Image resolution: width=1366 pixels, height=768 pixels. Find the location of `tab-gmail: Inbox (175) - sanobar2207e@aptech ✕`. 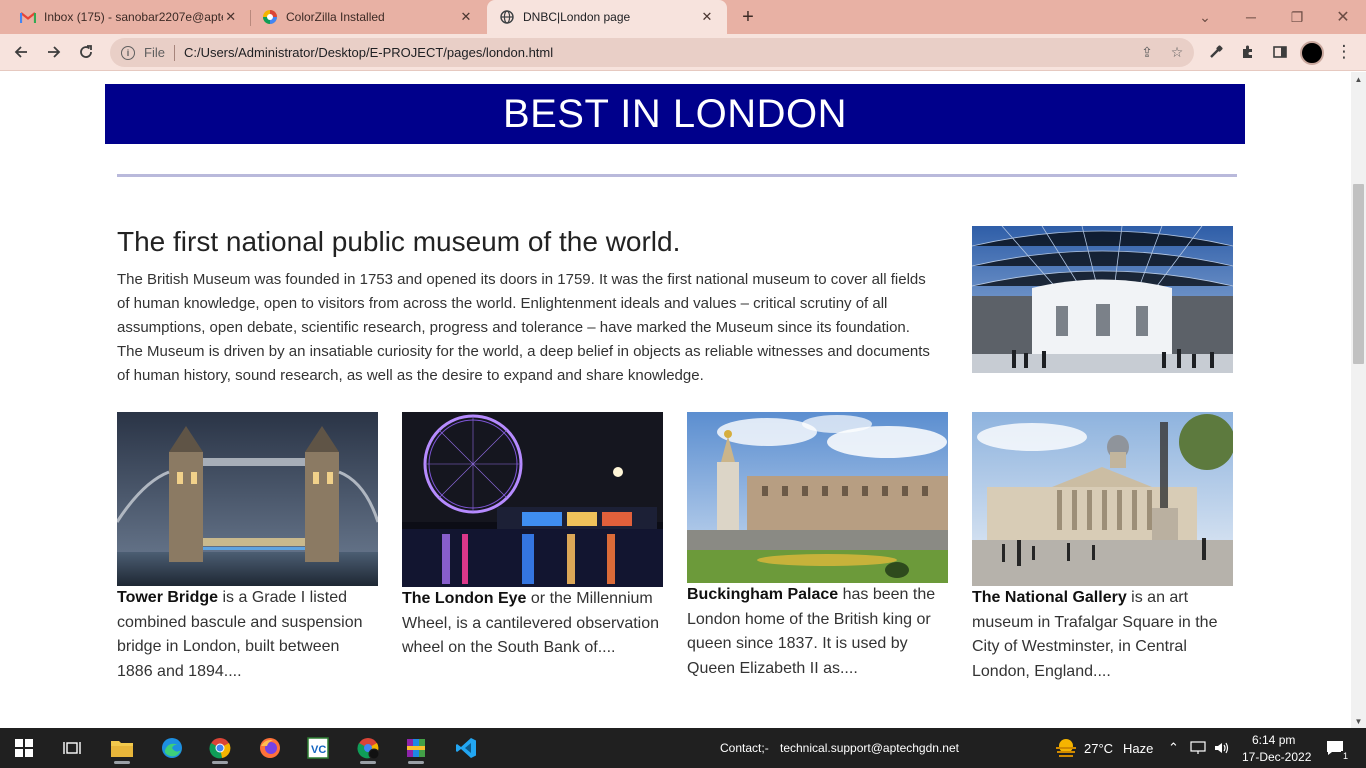

tab-gmail: Inbox (175) - sanobar2207e@aptech ✕ is located at coordinates (129, 17).